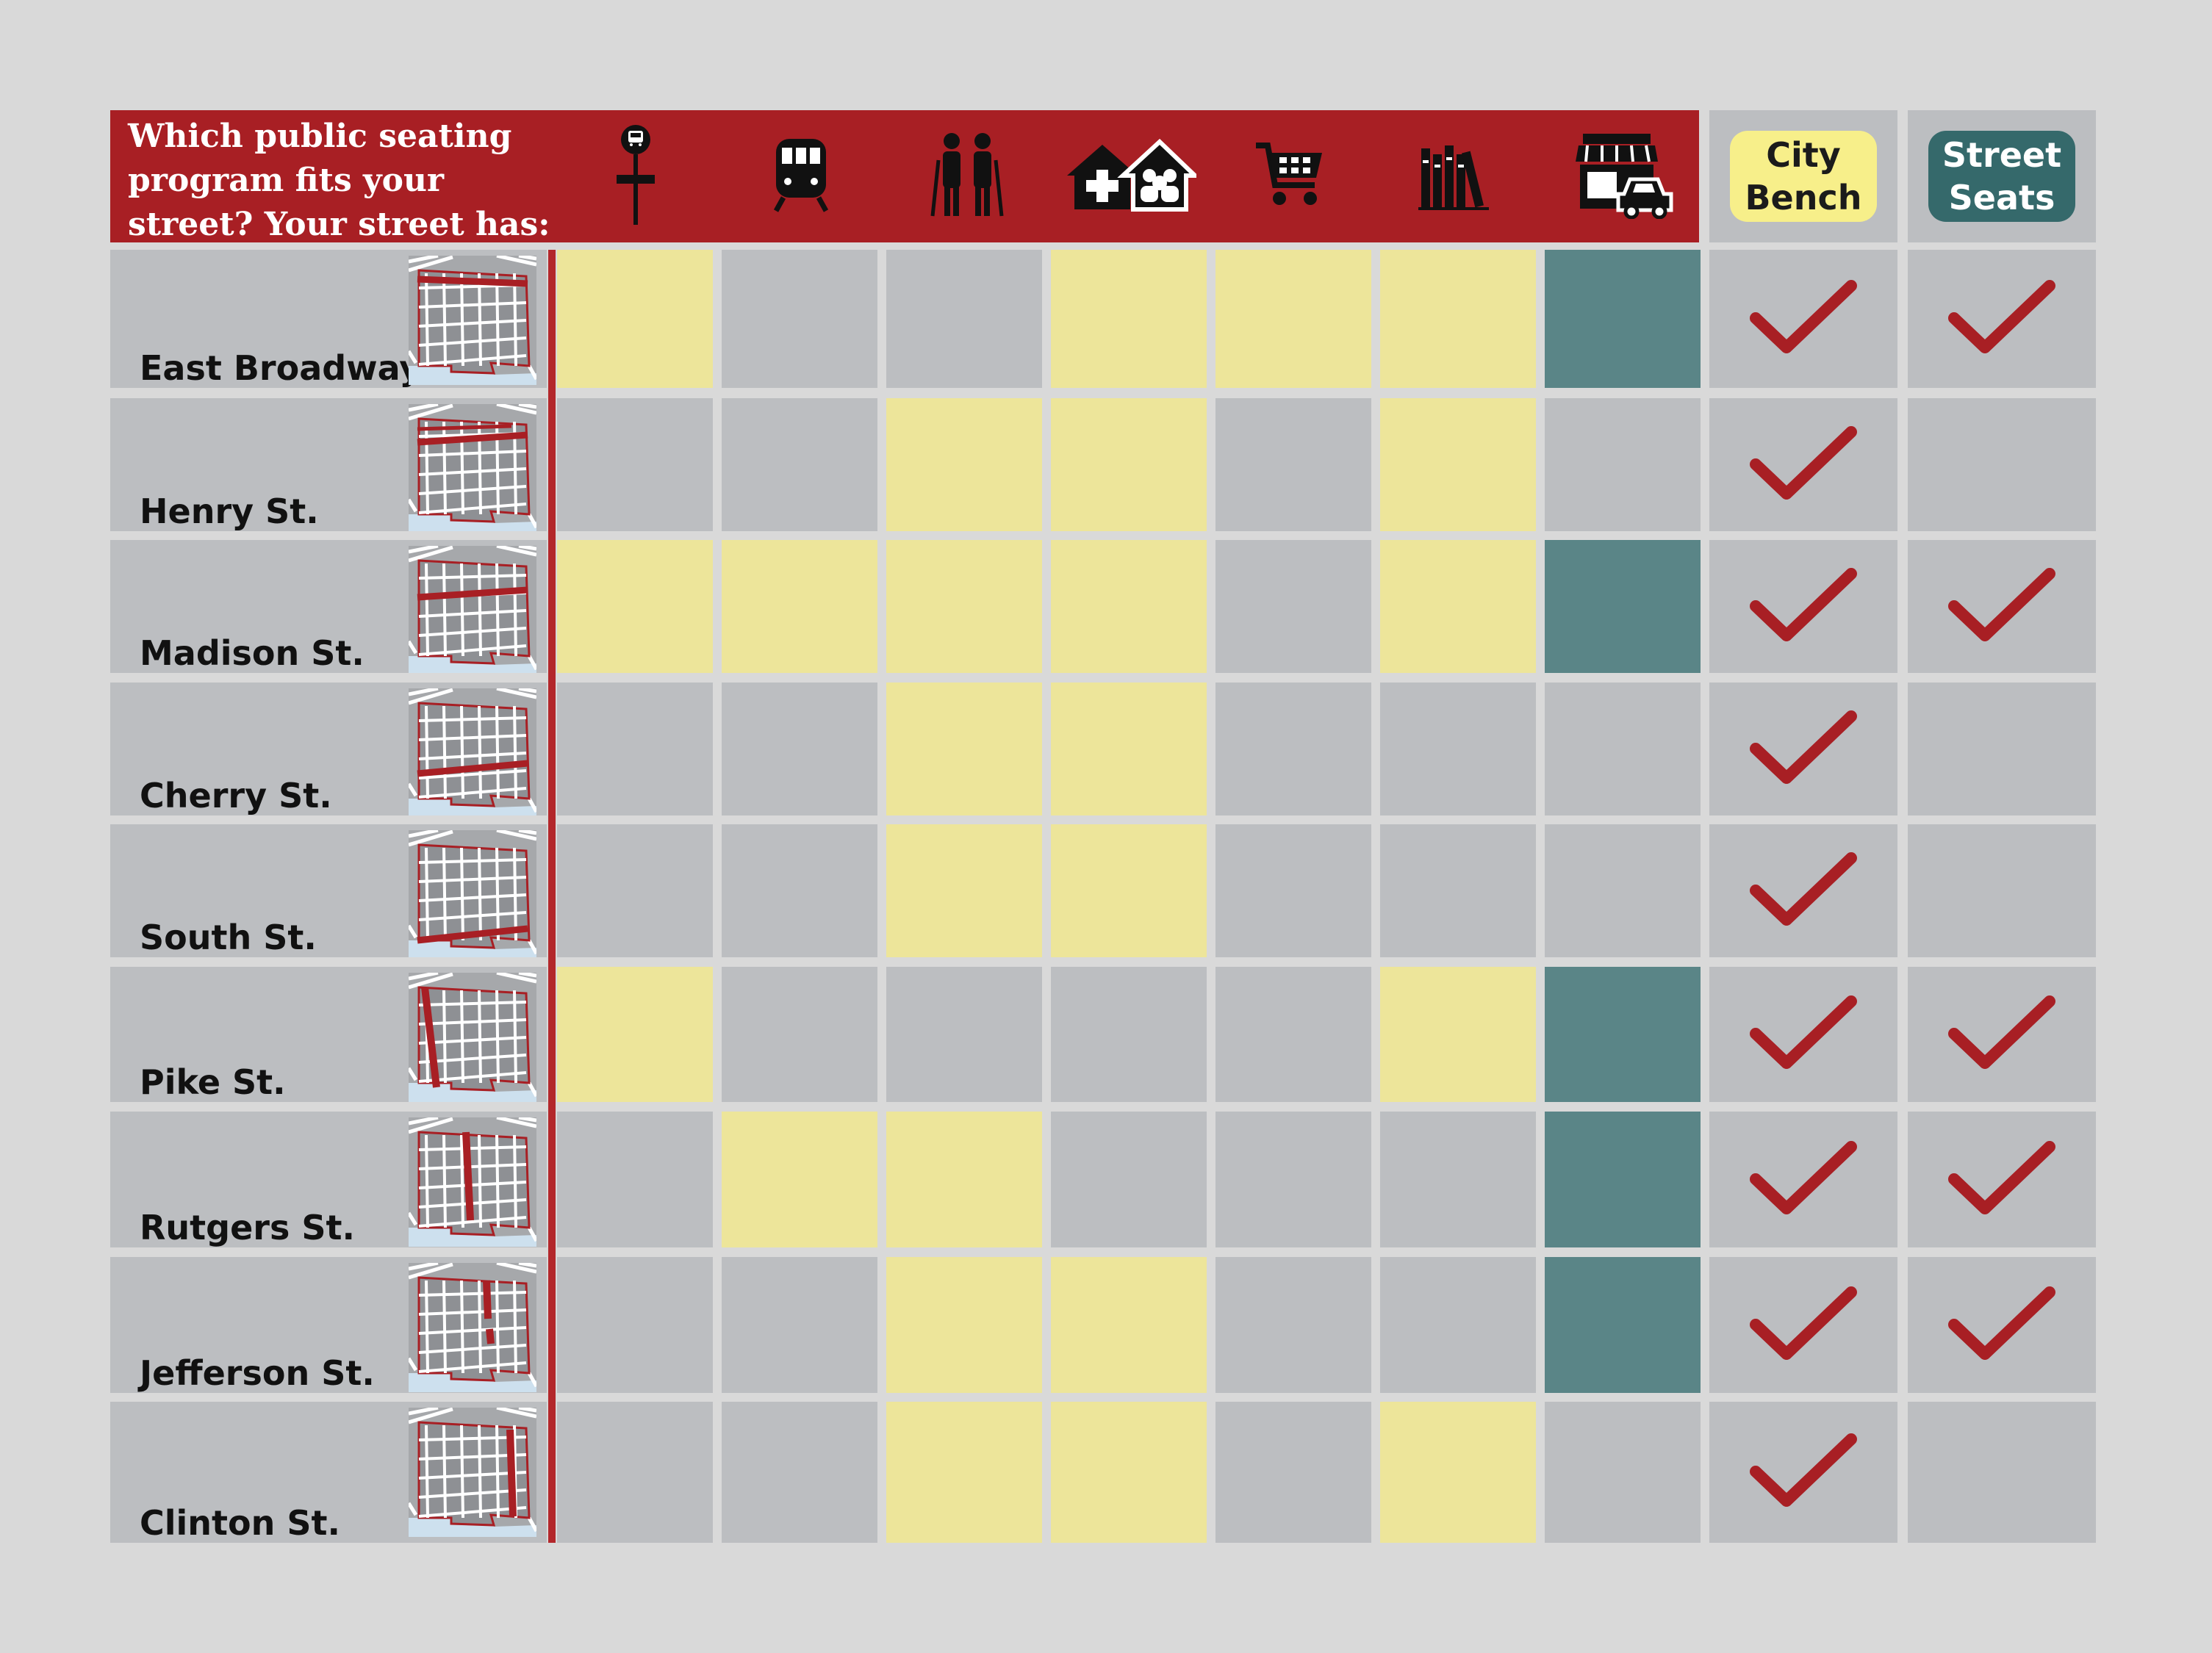 Image resolution: width=2212 pixels, height=1653 pixels. Describe the element at coordinates (252, 653) in the screenshot. I see `street-name: Madison St.` at that location.